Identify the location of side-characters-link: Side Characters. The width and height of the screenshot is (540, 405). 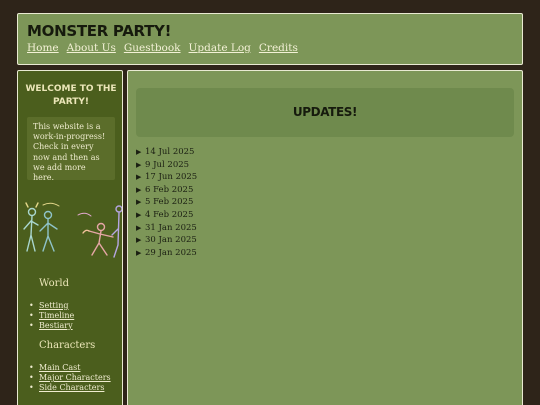
(71, 387).